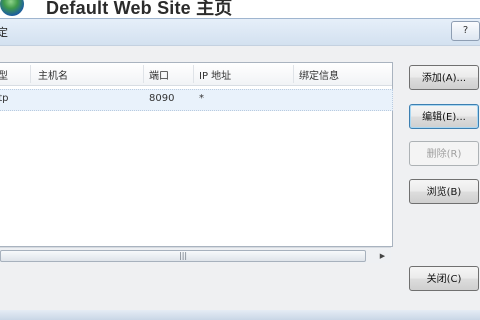  I want to click on cell-type: http, so click(4, 98).